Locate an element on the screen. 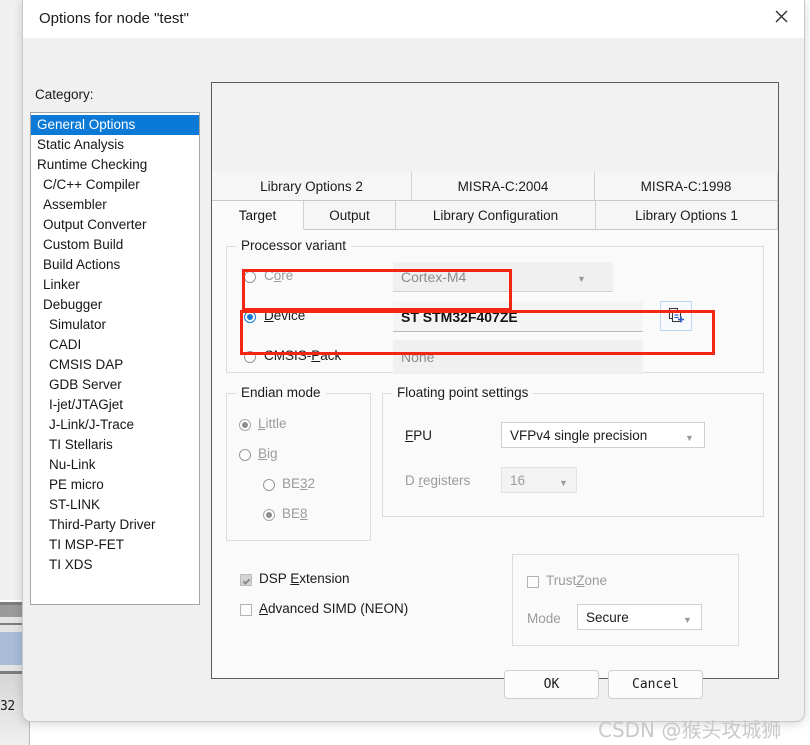 The height and width of the screenshot is (745, 810). group-endian-mode: Endian mode Little Big BE32 BE8 is located at coordinates (298, 463).